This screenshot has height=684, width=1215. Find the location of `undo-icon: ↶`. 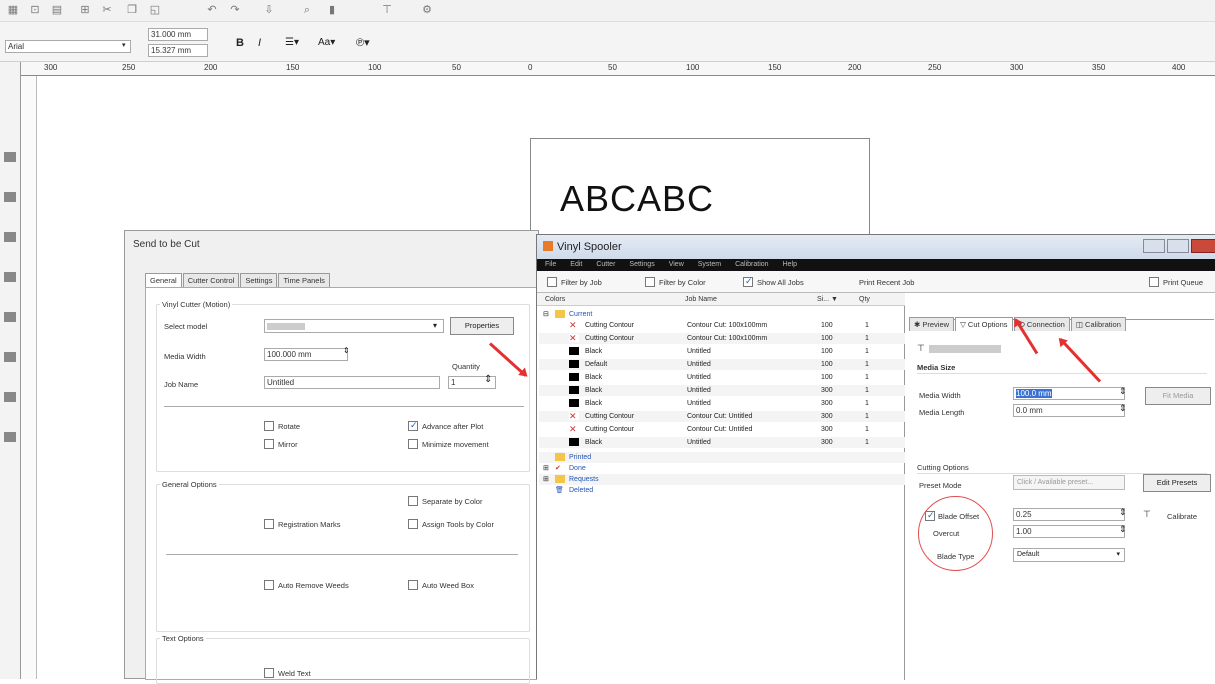

undo-icon: ↶ is located at coordinates (212, 10).